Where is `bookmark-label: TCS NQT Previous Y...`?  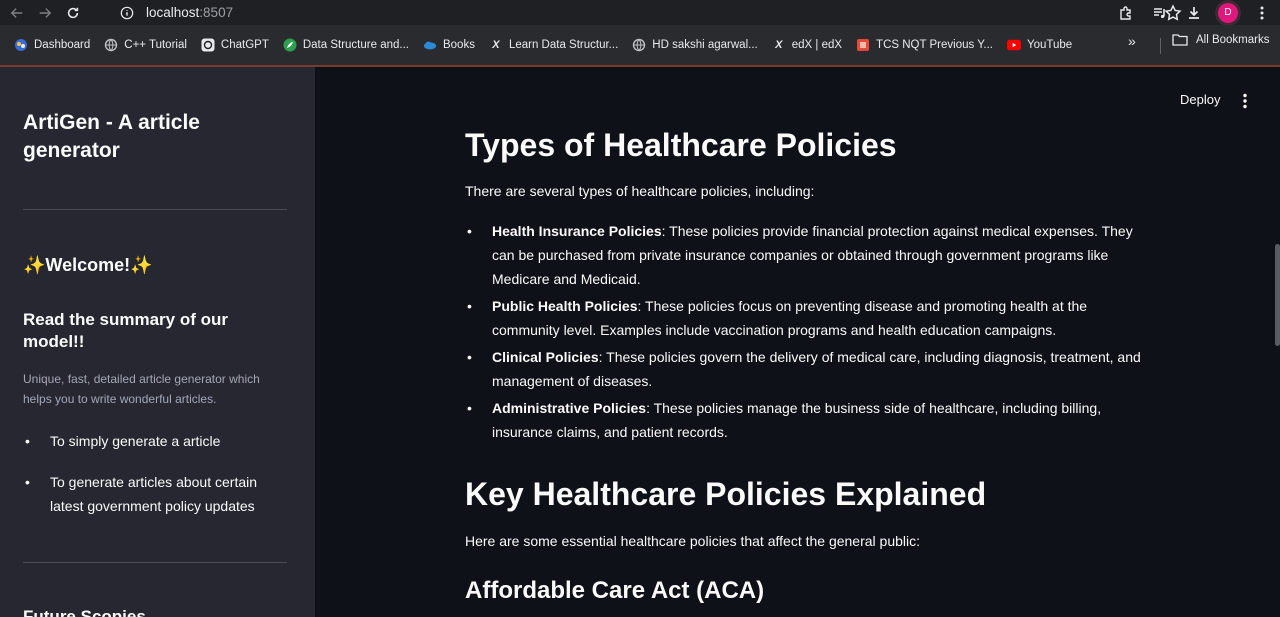 bookmark-label: TCS NQT Previous Y... is located at coordinates (935, 45).